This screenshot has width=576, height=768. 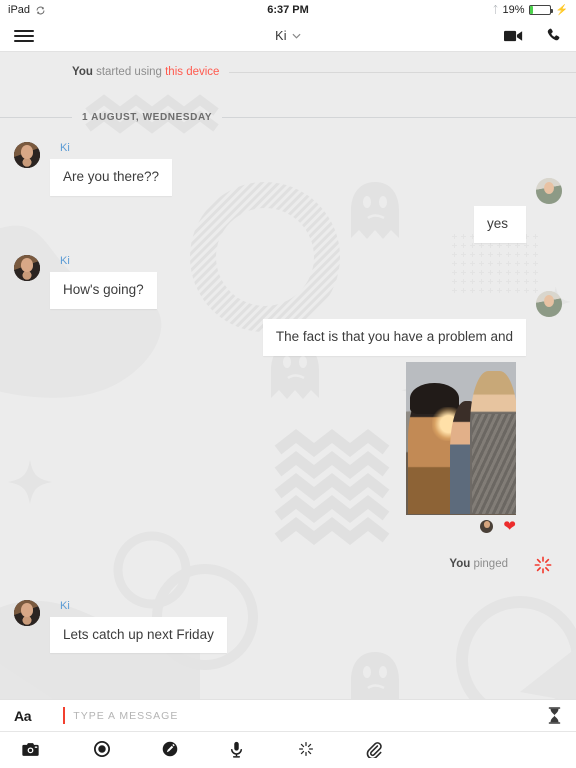 I want to click on this-device-link: this device, so click(x=192, y=72).